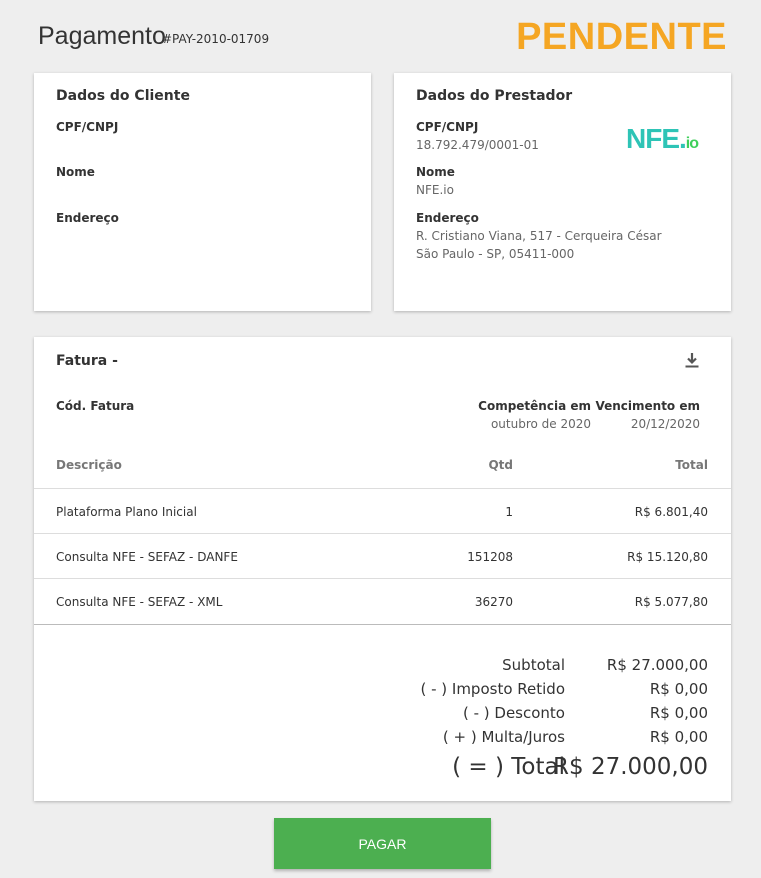 The width and height of the screenshot is (761, 878). Describe the element at coordinates (678, 689) in the screenshot. I see `tax-value: R$ 0,00` at that location.